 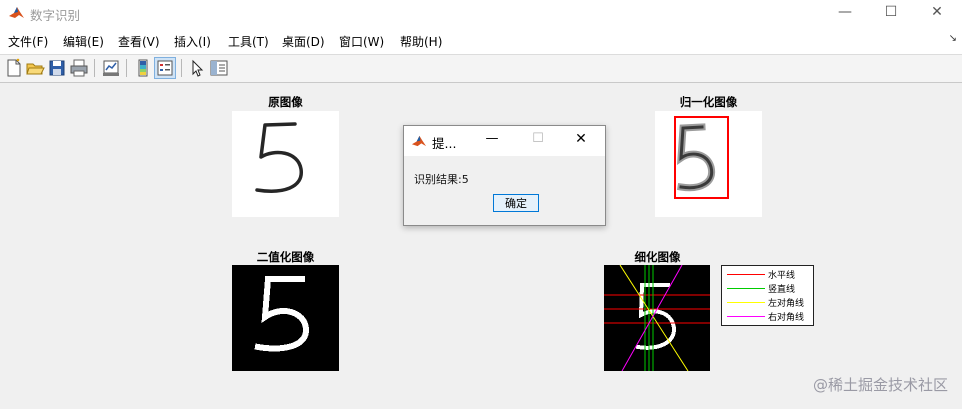 What do you see at coordinates (767, 295) in the screenshot?
I see `legend: 水平线 竖直线 左对角线 右对角线` at bounding box center [767, 295].